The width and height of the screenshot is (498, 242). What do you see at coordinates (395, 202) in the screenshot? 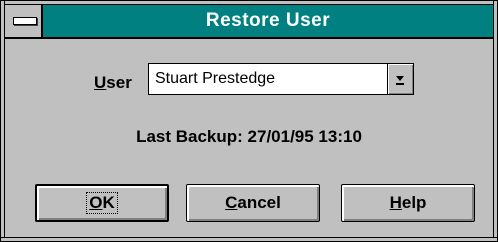
I see `help-button-mnemonic: H` at bounding box center [395, 202].